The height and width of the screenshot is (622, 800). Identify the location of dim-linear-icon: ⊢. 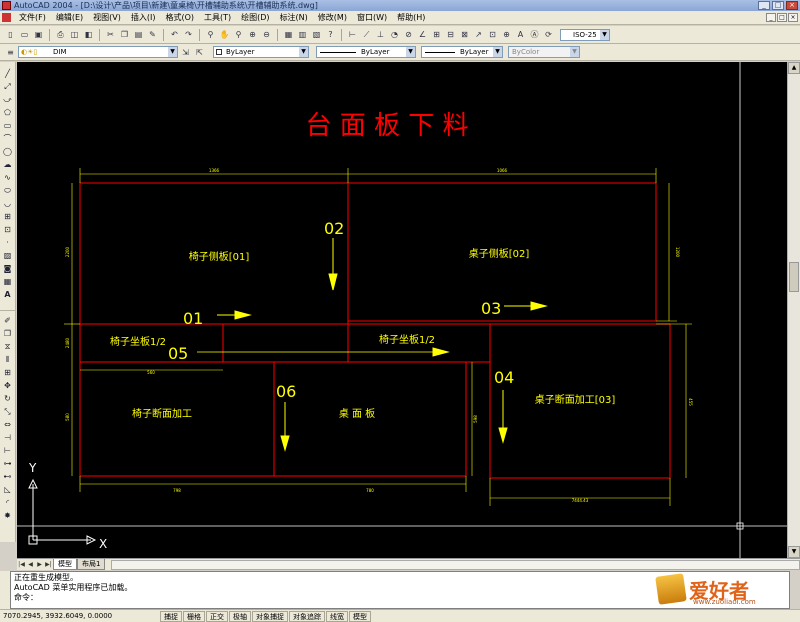
(352, 34).